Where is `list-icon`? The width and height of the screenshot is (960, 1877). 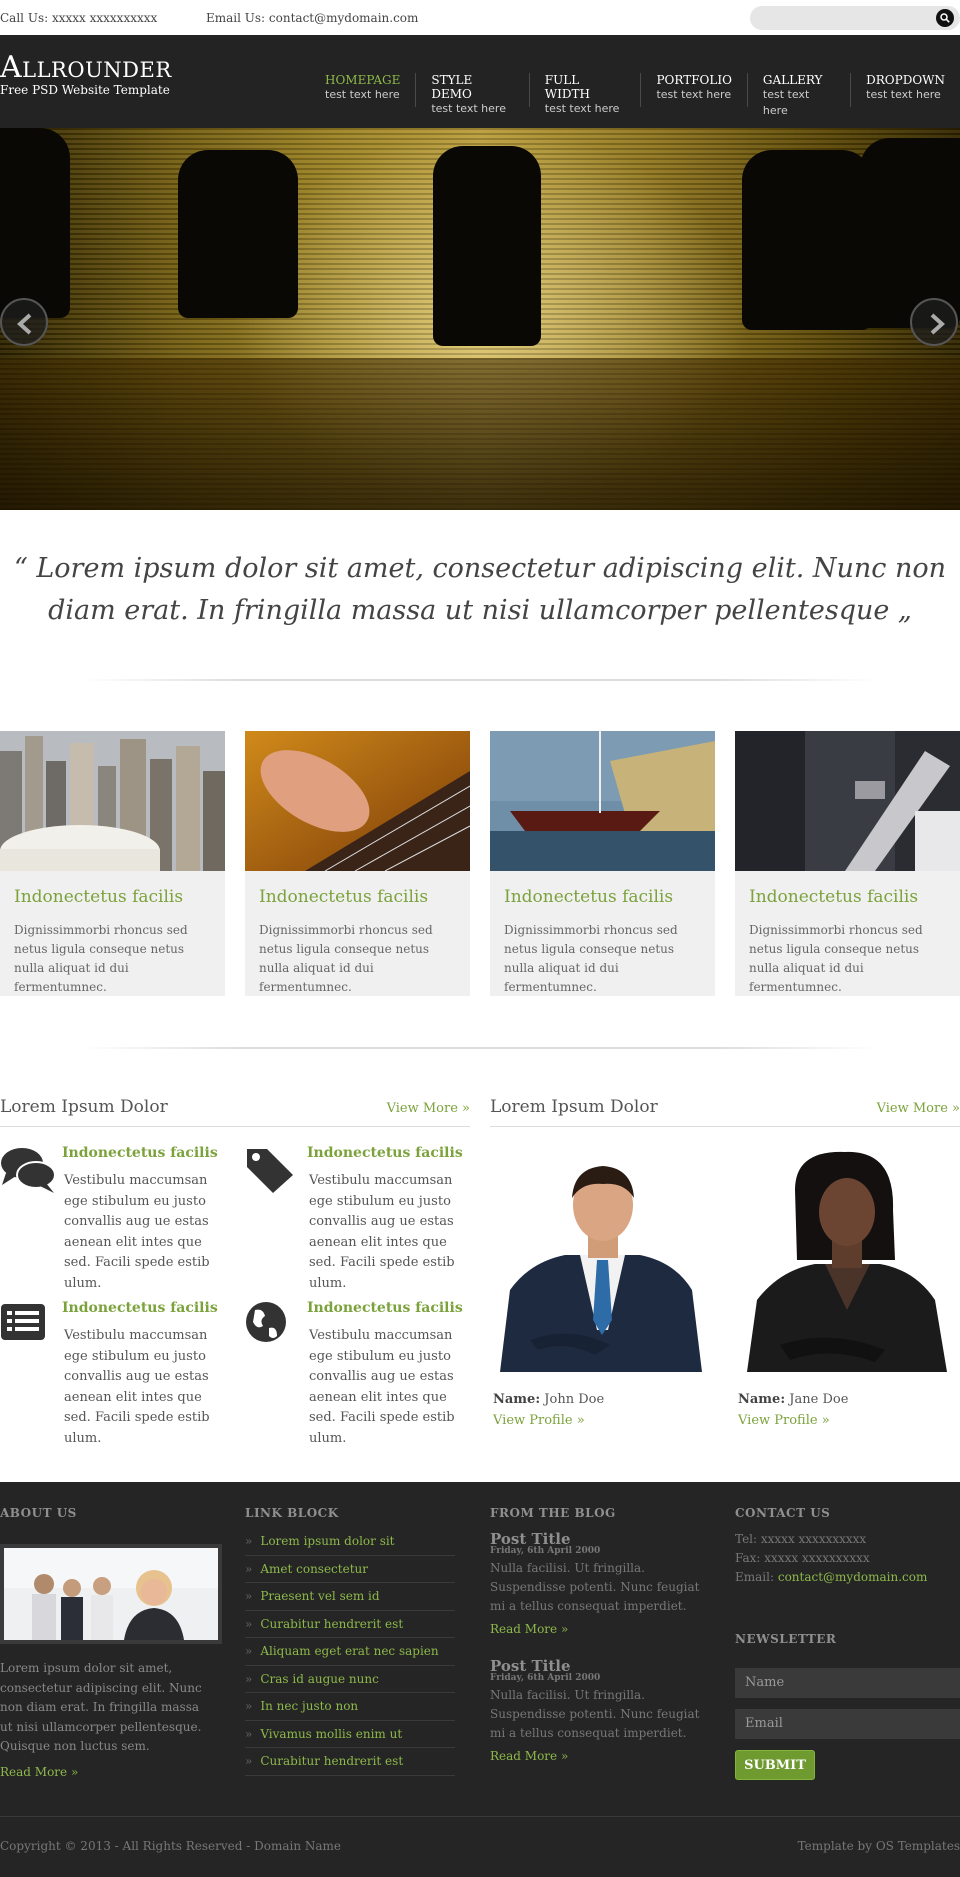 list-icon is located at coordinates (28, 1325).